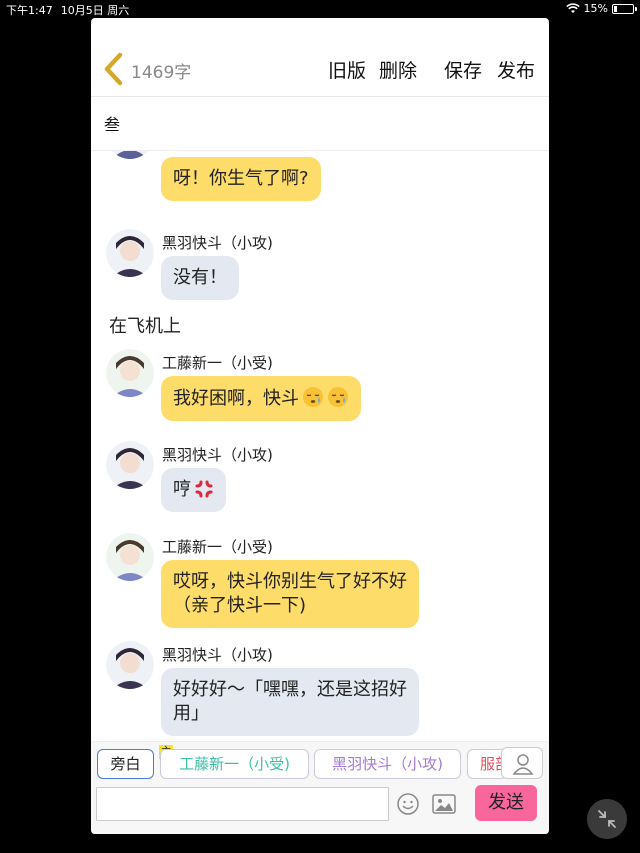  What do you see at coordinates (624, 8) in the screenshot?
I see `battery-icon` at bounding box center [624, 8].